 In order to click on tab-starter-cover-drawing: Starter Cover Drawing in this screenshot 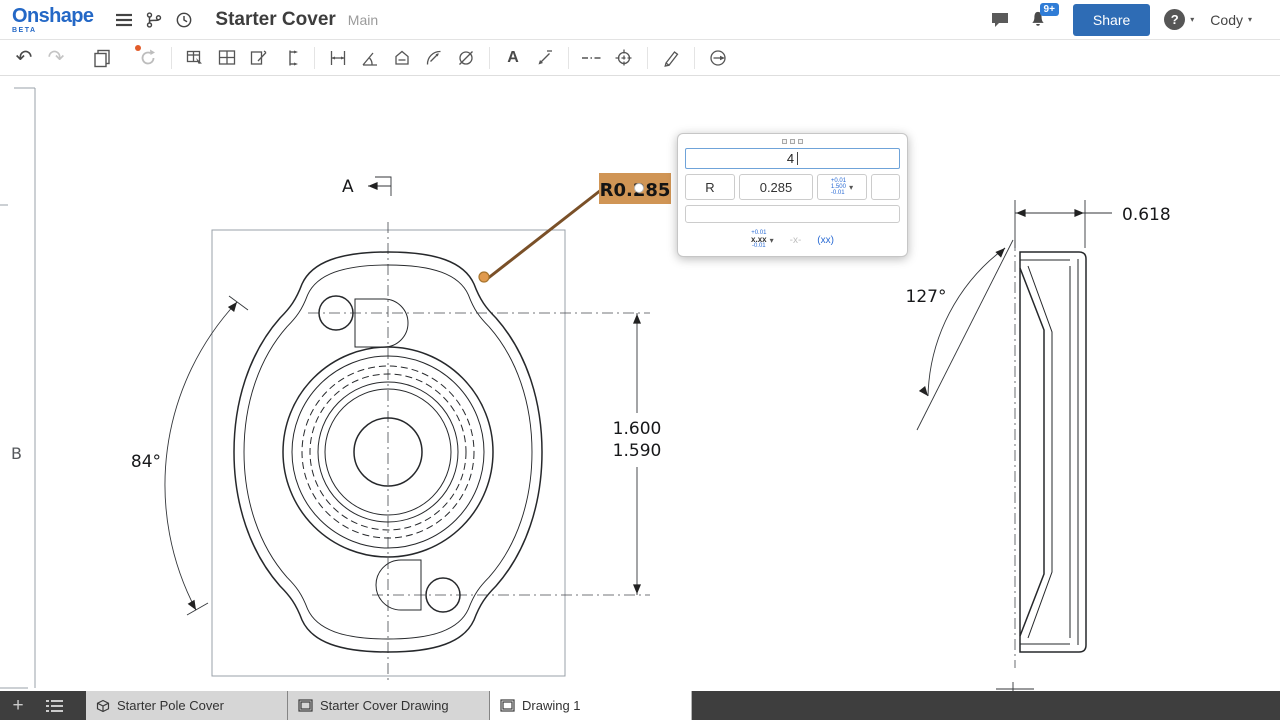, I will do `click(389, 705)`.